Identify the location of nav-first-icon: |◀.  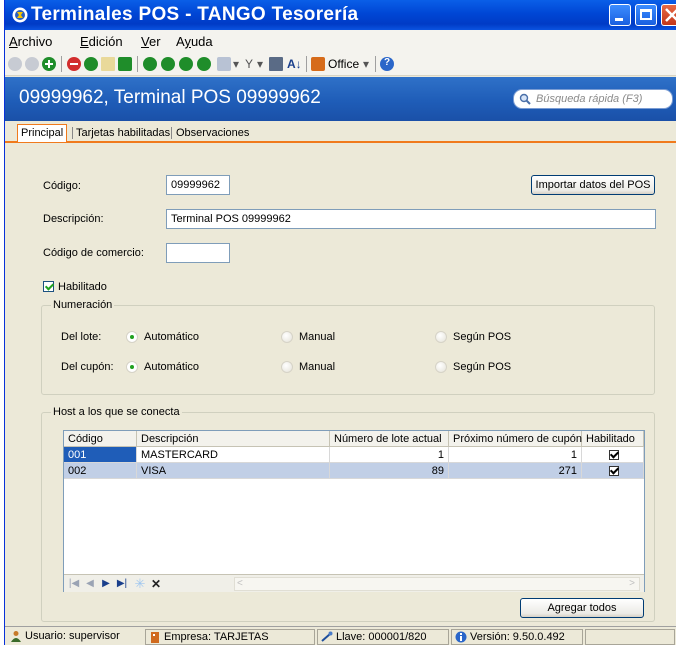
(74, 584).